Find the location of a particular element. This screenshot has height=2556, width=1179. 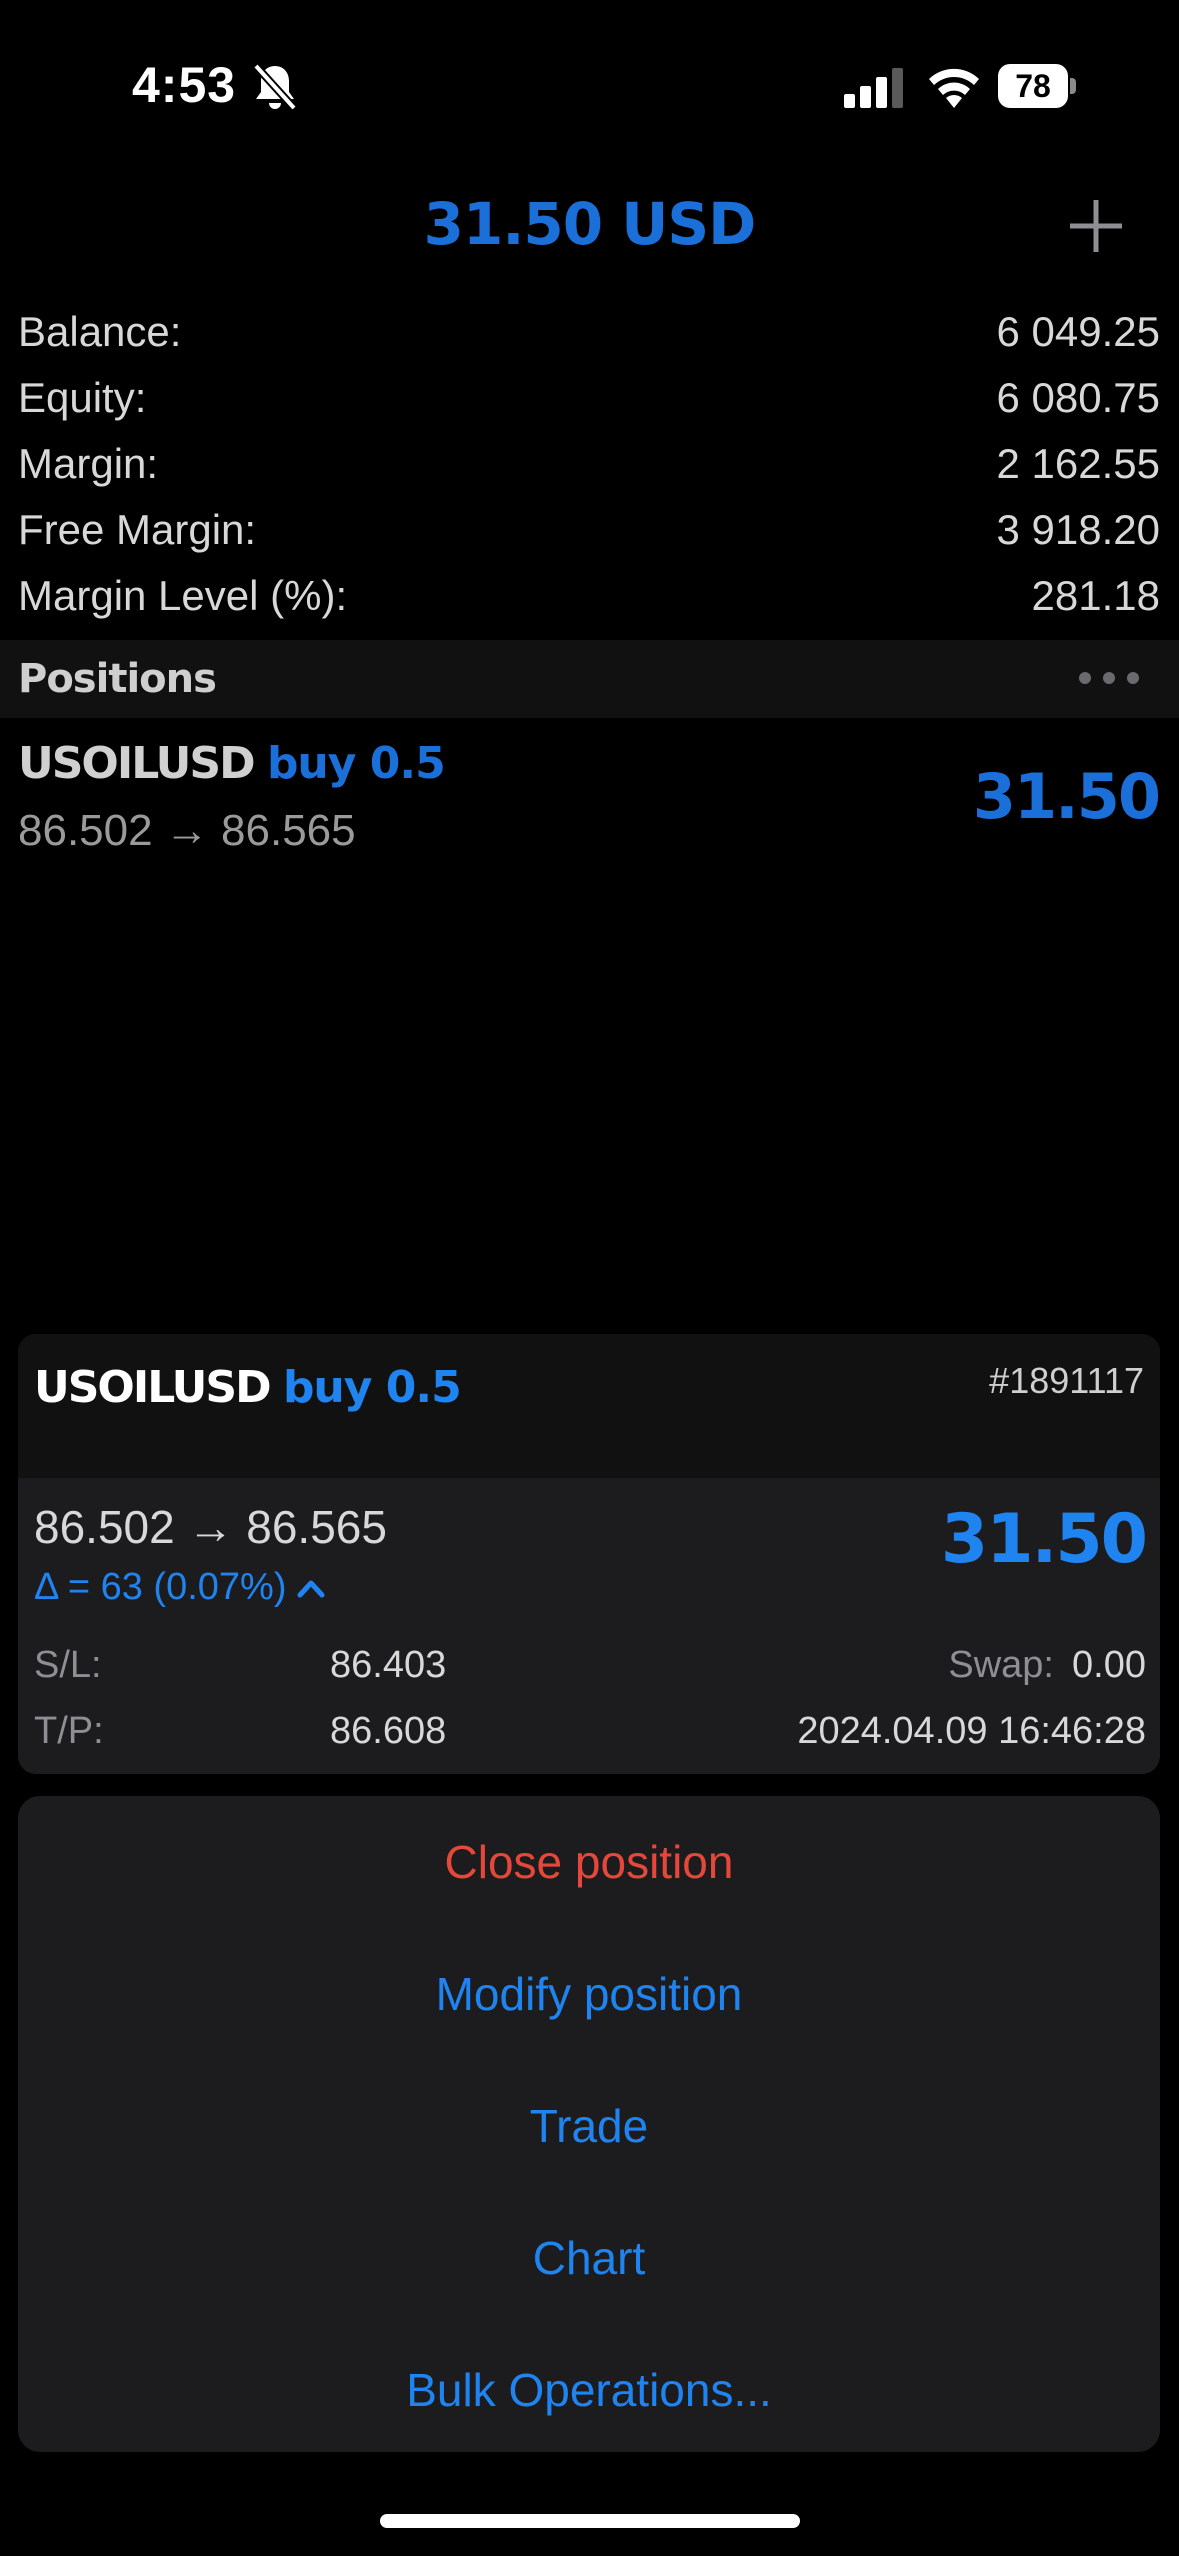

detail-side: buy 0.5 is located at coordinates (372, 1387).